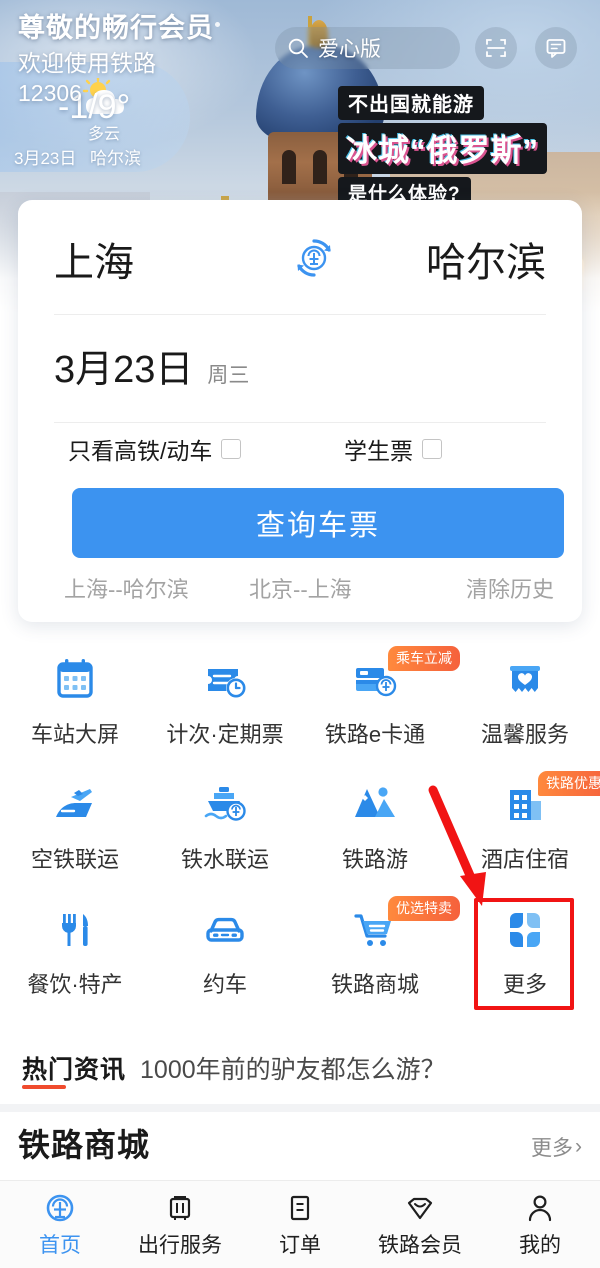  I want to click on tab-home: 首页, so click(60, 1224).